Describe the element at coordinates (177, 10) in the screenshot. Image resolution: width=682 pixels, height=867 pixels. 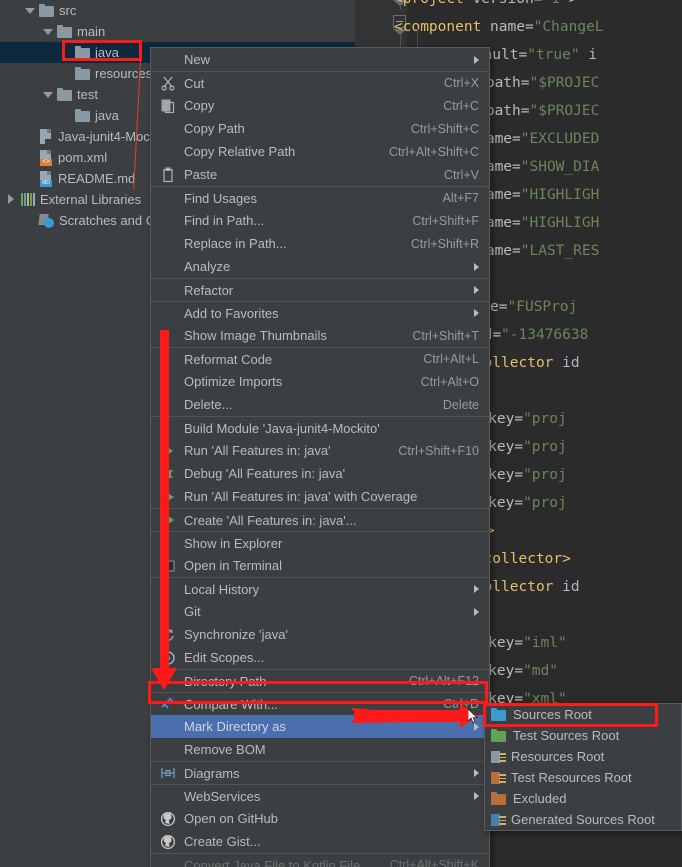
I see `tree-item-src: src` at that location.